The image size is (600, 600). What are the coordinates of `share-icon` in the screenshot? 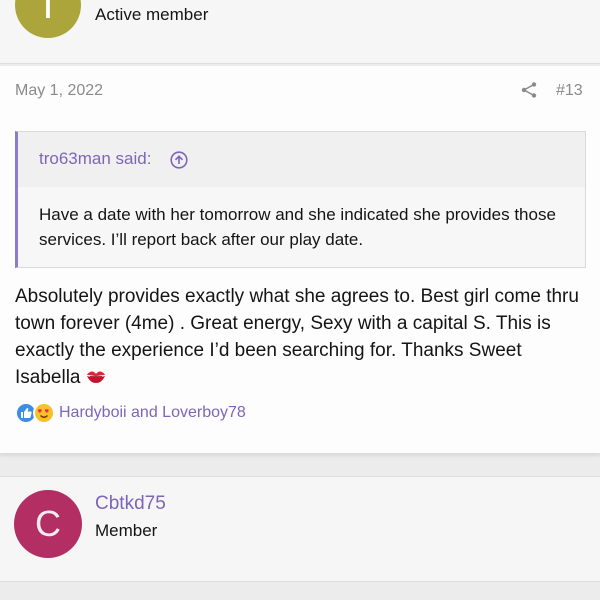 It's located at (529, 90).